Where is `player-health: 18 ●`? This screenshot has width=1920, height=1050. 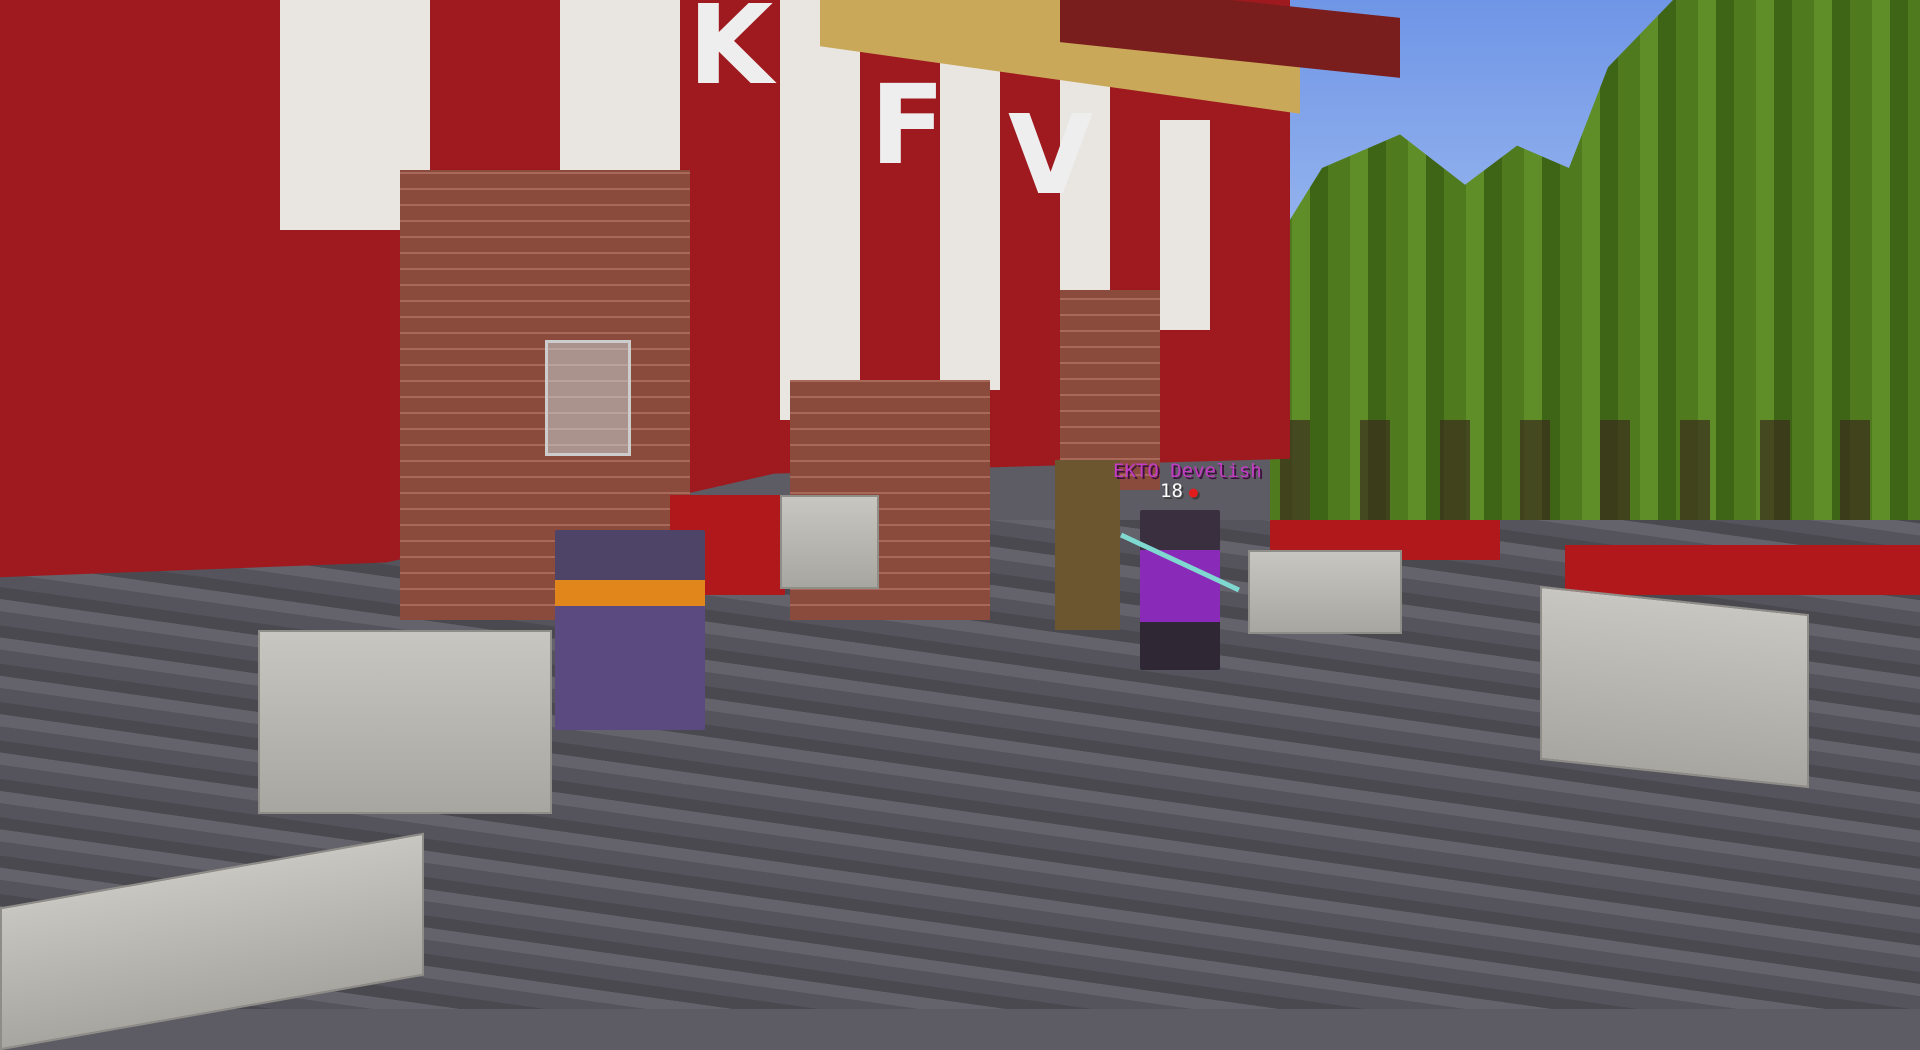
player-health: 18 ● is located at coordinates (1179, 491).